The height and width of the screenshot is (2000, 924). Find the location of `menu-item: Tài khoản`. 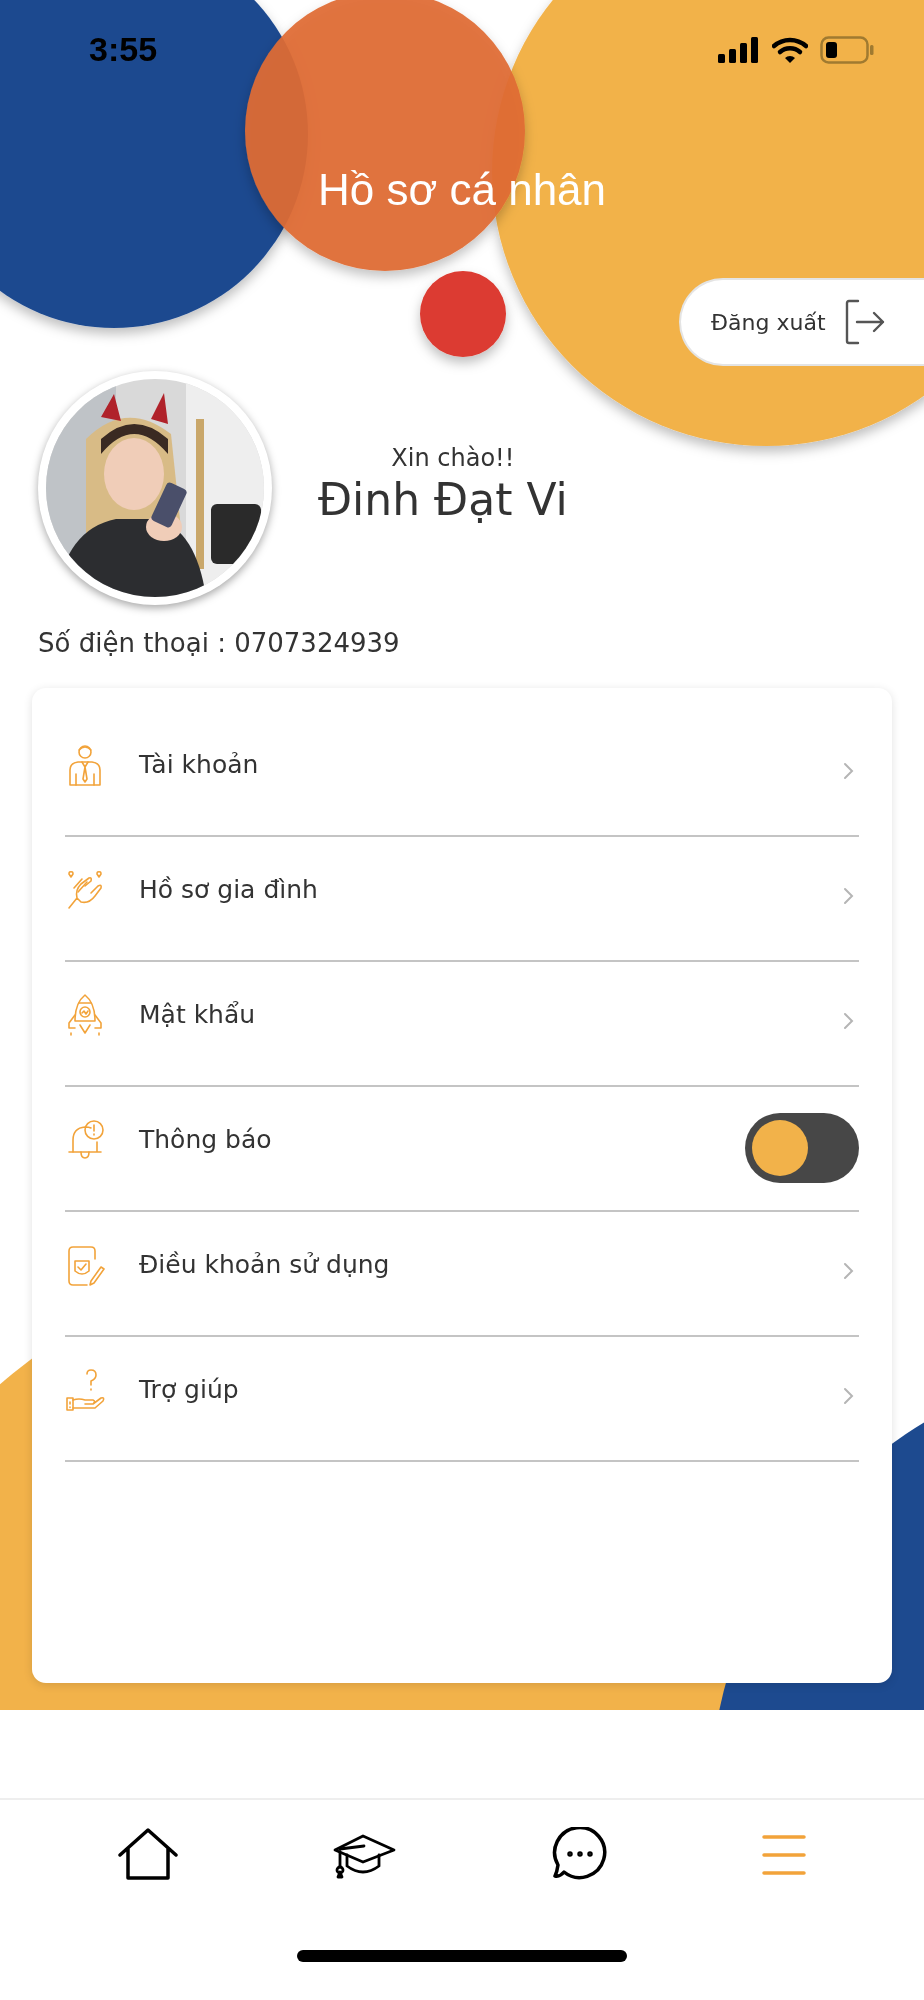

menu-item: Tài khoản is located at coordinates (462, 774).